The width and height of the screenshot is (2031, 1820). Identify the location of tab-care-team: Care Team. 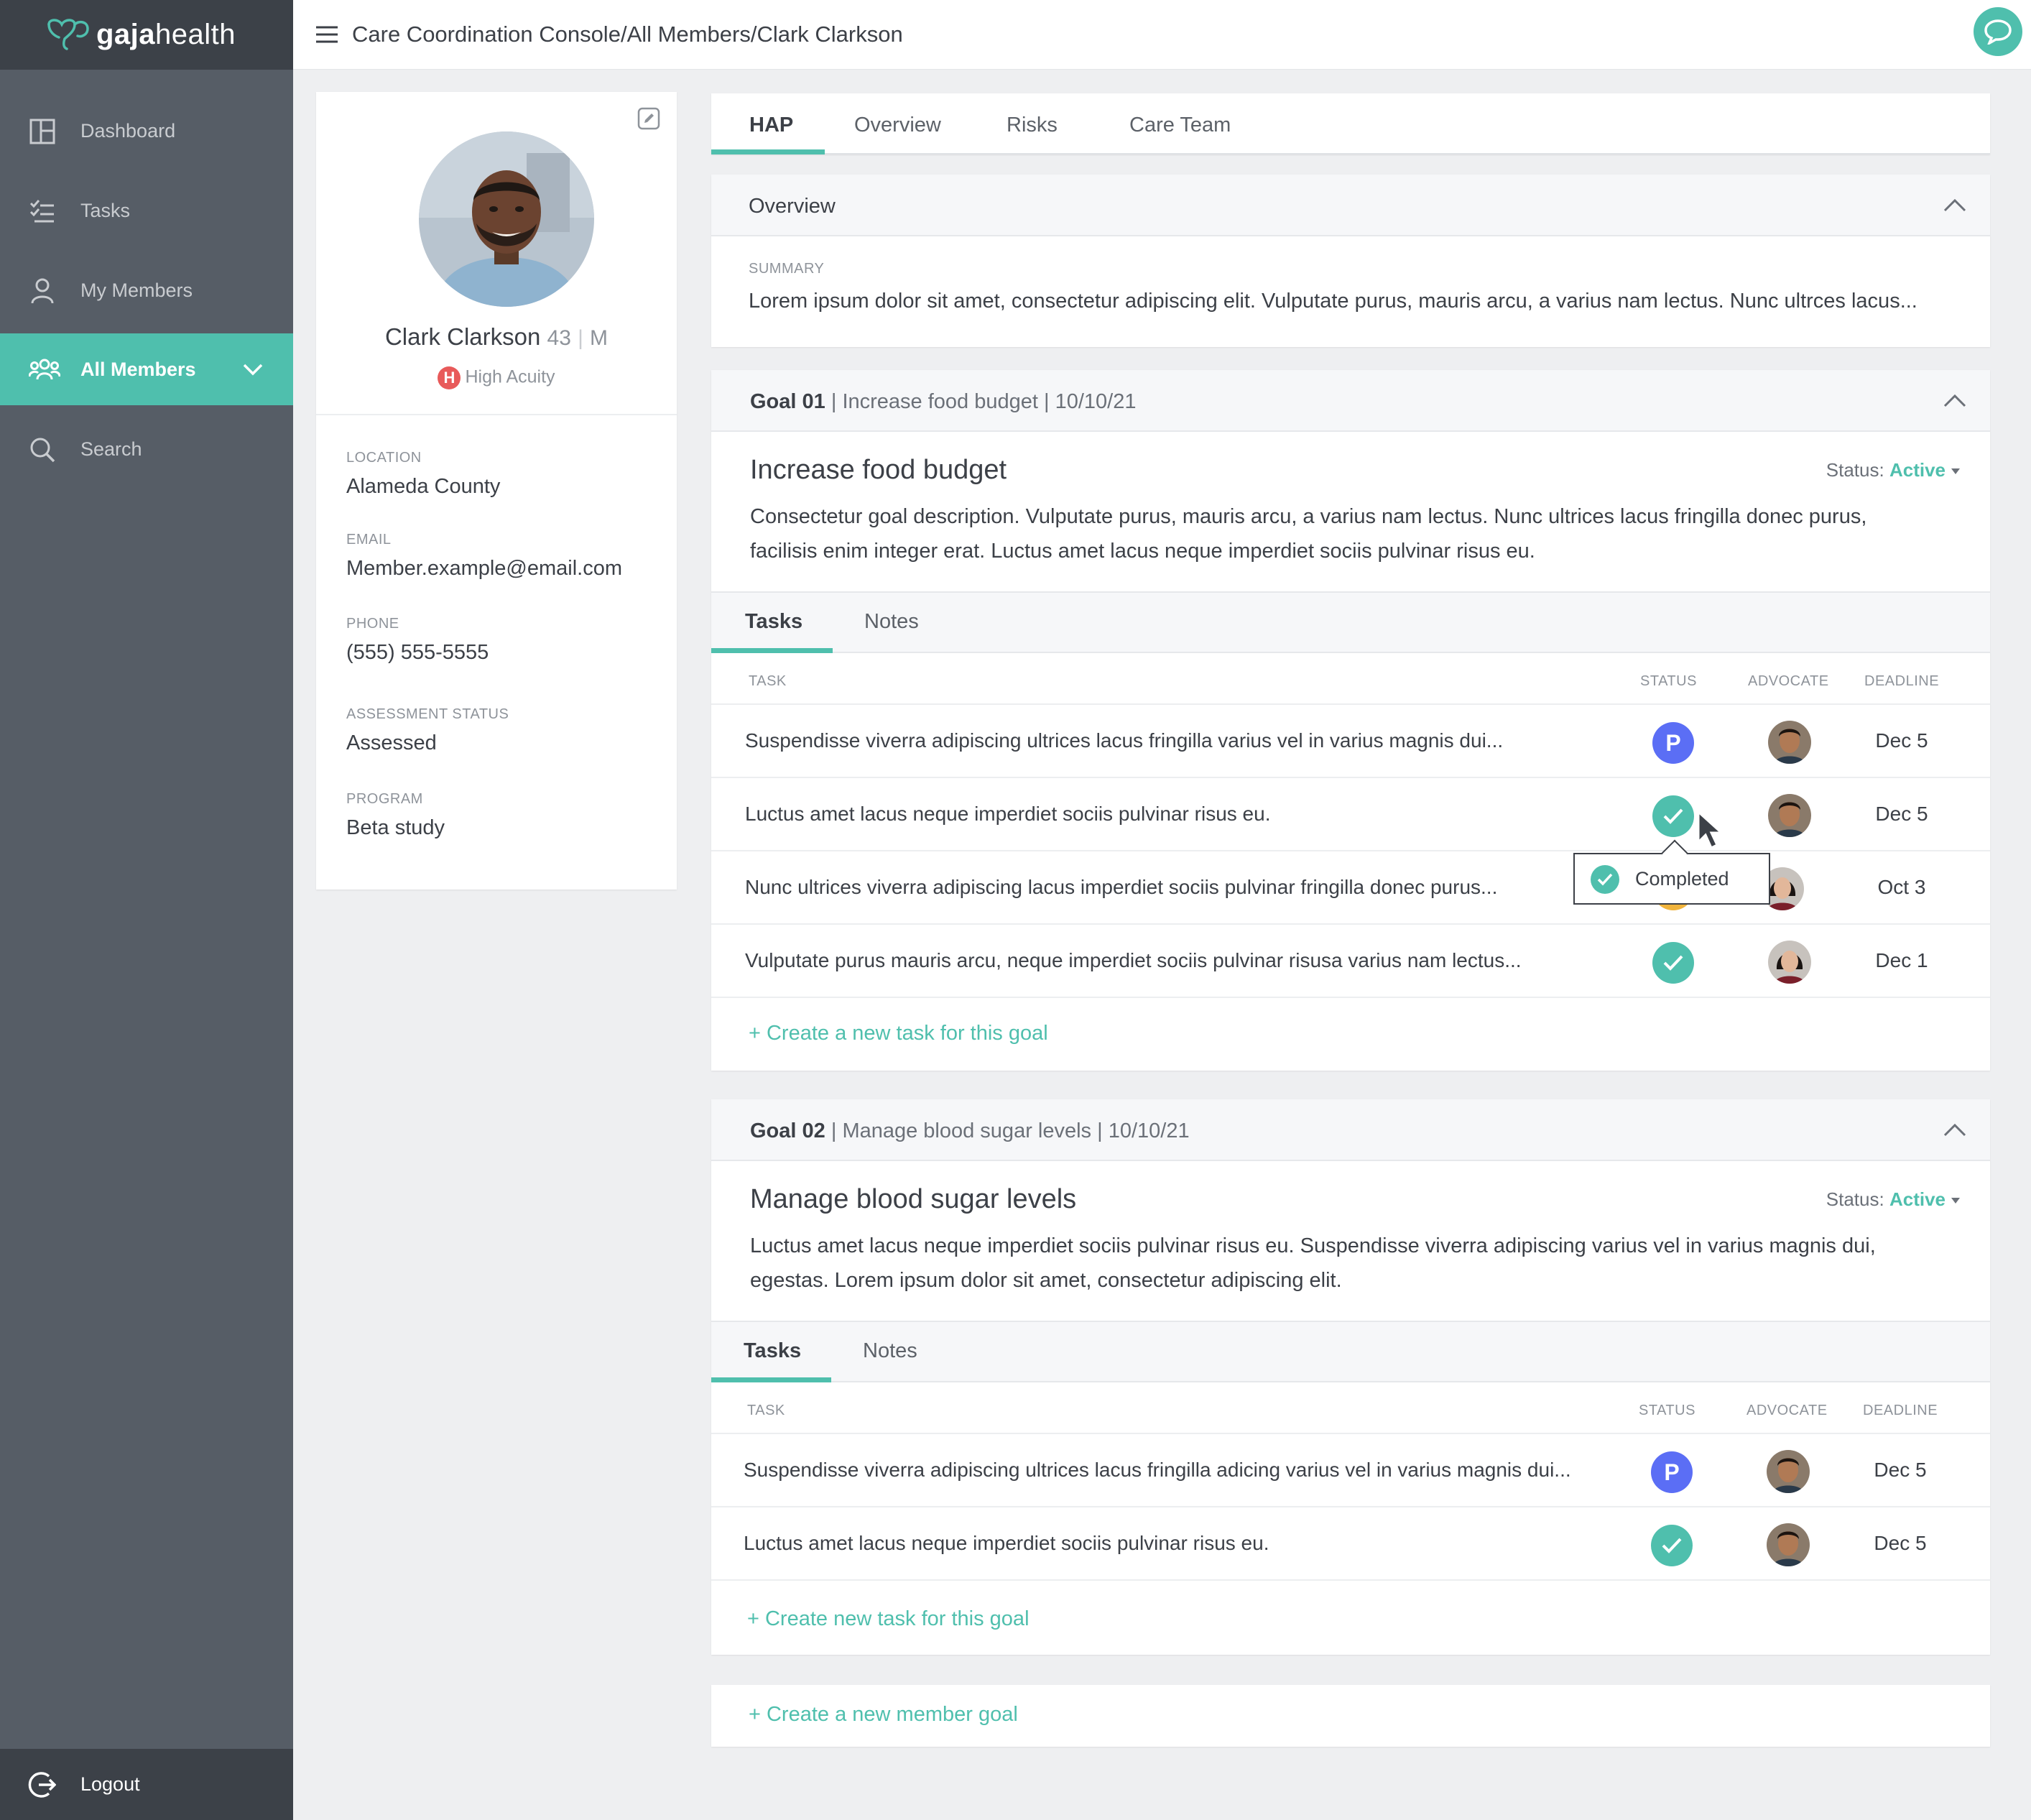
(1180, 126).